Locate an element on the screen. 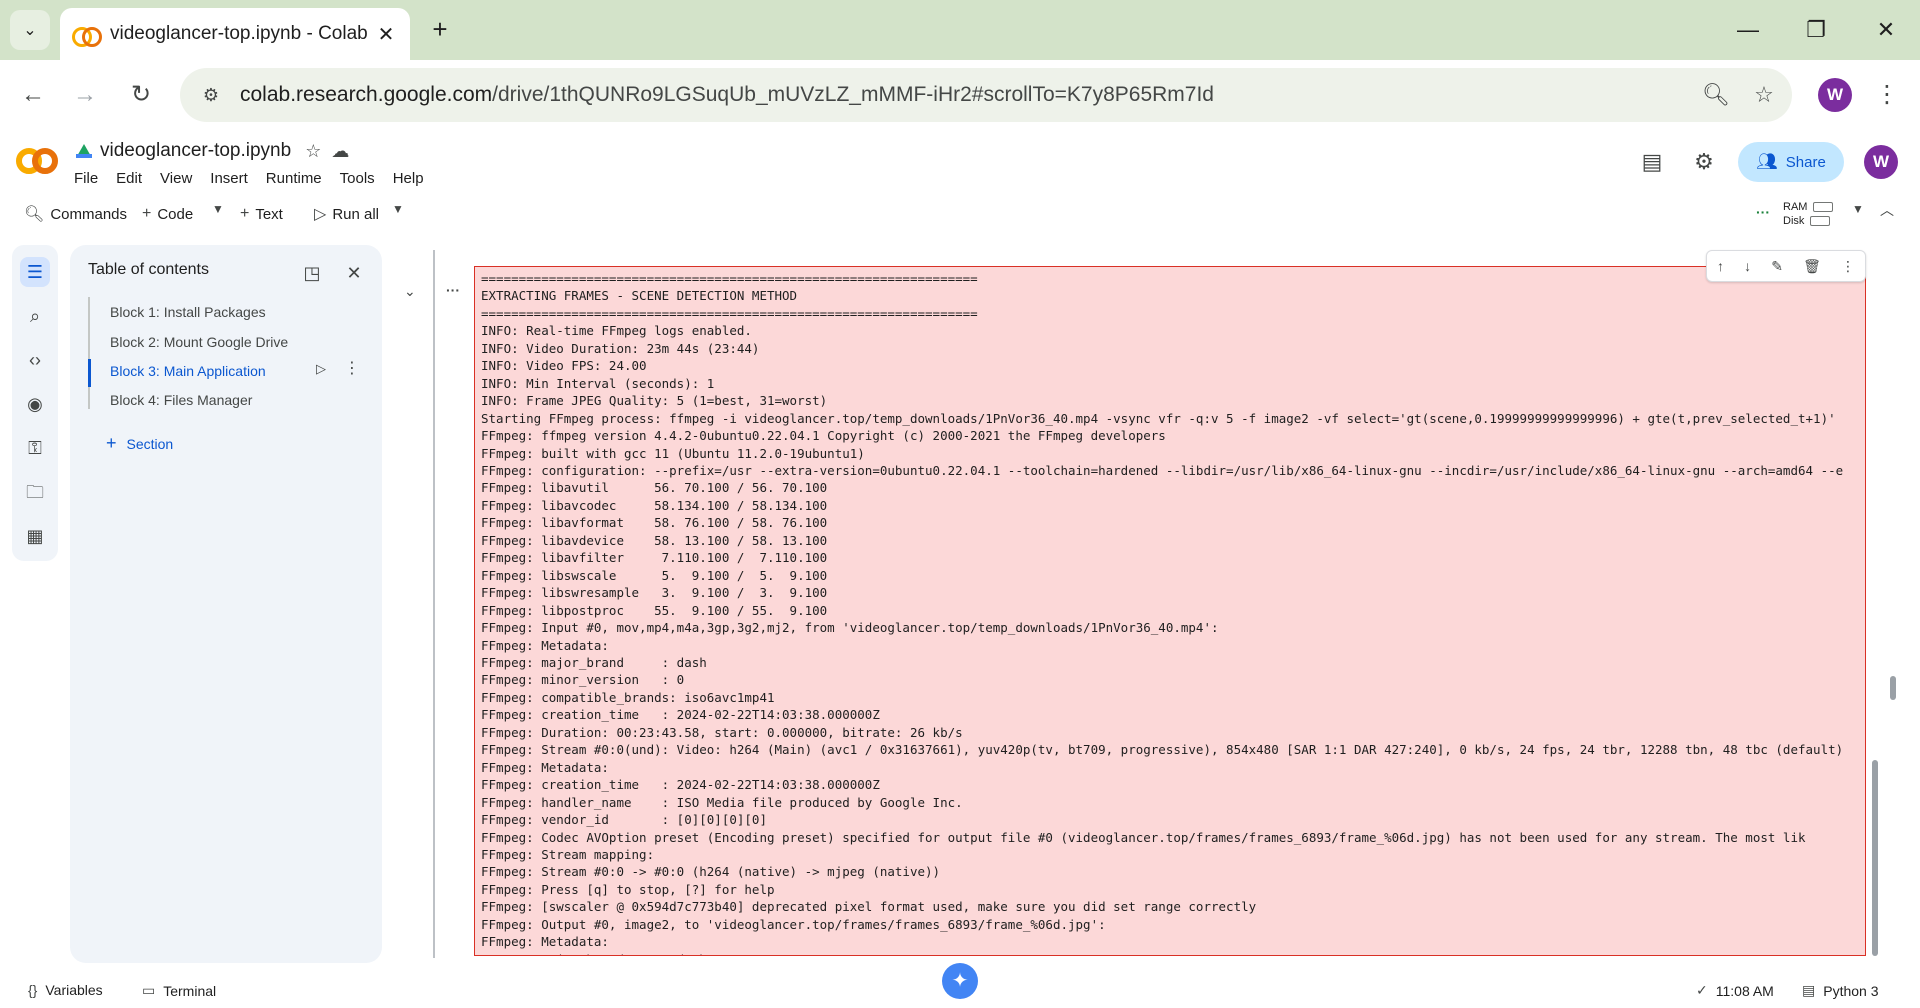 The height and width of the screenshot is (1008, 1920). files-folder-icon: 🗀 is located at coordinates (35, 492).